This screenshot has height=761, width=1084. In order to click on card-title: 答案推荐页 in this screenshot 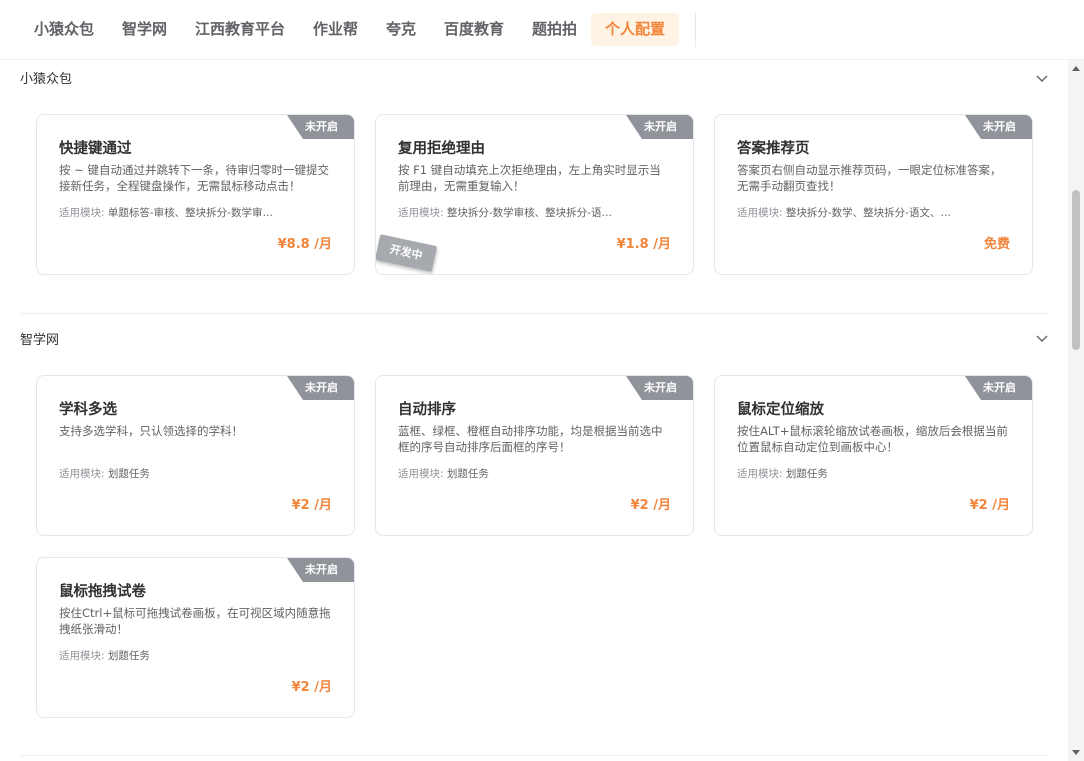, I will do `click(773, 149)`.